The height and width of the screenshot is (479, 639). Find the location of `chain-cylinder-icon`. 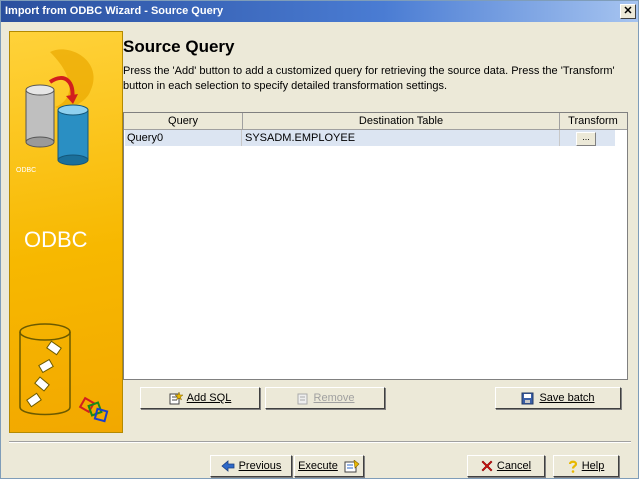

chain-cylinder-icon is located at coordinates (64, 373).